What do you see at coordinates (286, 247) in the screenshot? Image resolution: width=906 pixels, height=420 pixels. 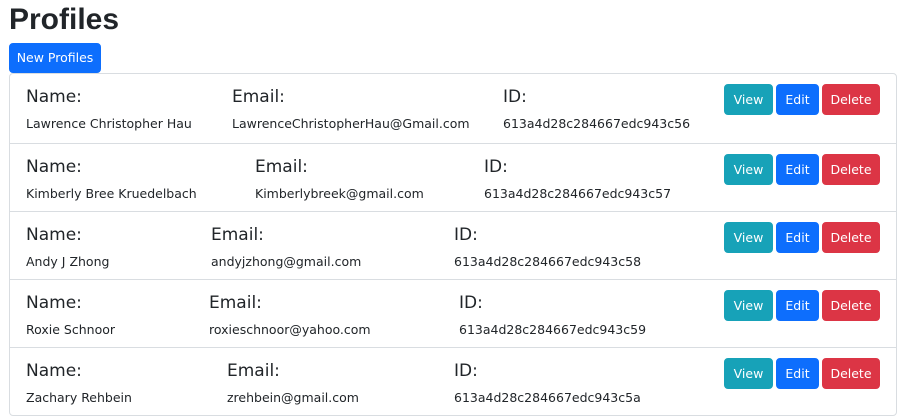 I see `email-field: Email: andyjzhong@gmail.com` at bounding box center [286, 247].